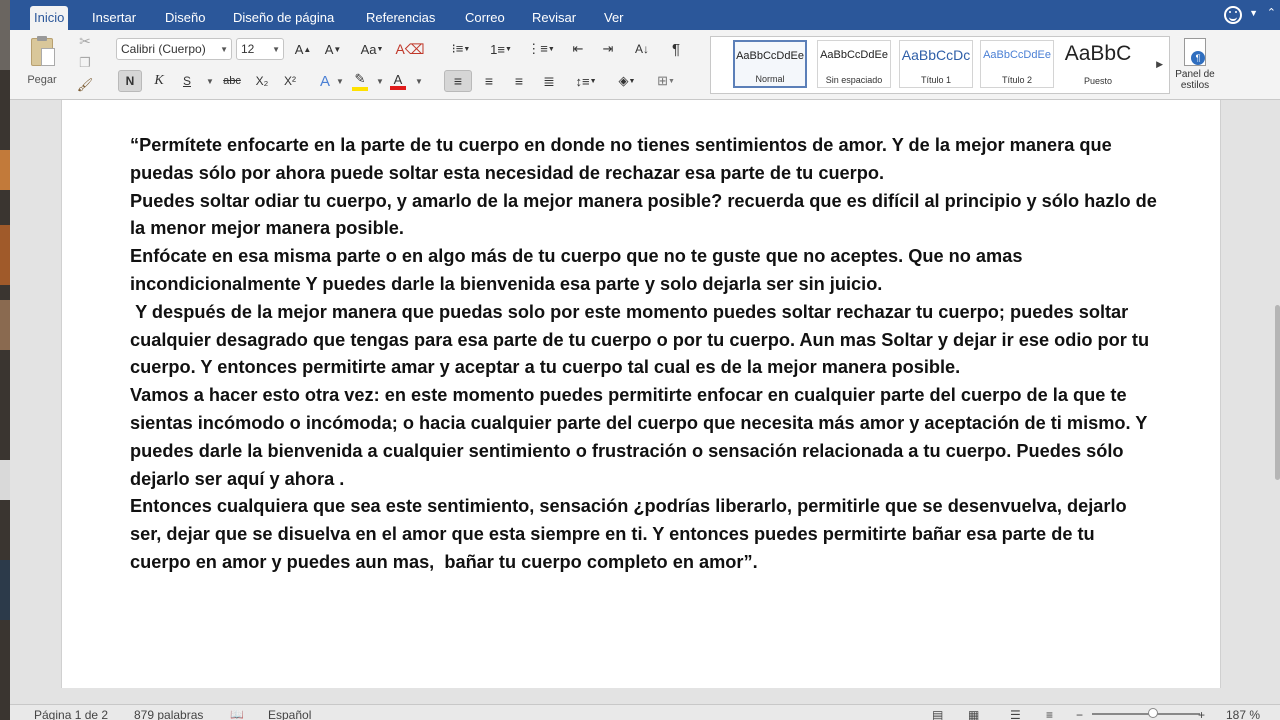 Image resolution: width=1280 pixels, height=720 pixels. Describe the element at coordinates (1253, 13) in the screenshot. I see `chevron-down-icon: ▼` at that location.